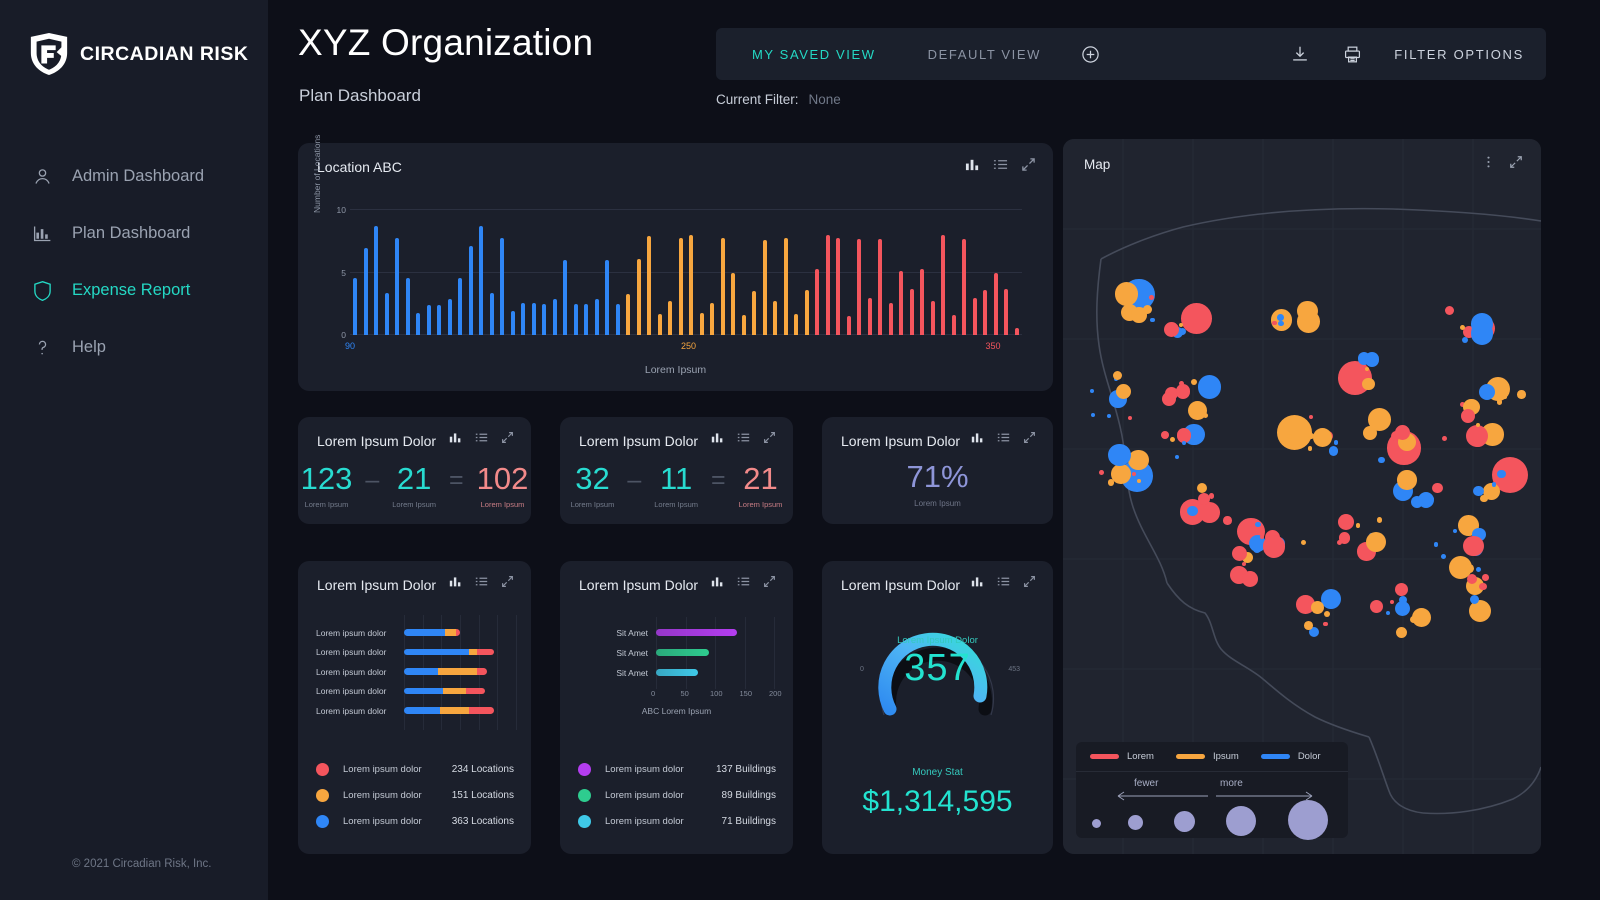 Image resolution: width=1600 pixels, height=900 pixels. What do you see at coordinates (984, 54) in the screenshot?
I see `tab-default-view: DEFAULT VIEW` at bounding box center [984, 54].